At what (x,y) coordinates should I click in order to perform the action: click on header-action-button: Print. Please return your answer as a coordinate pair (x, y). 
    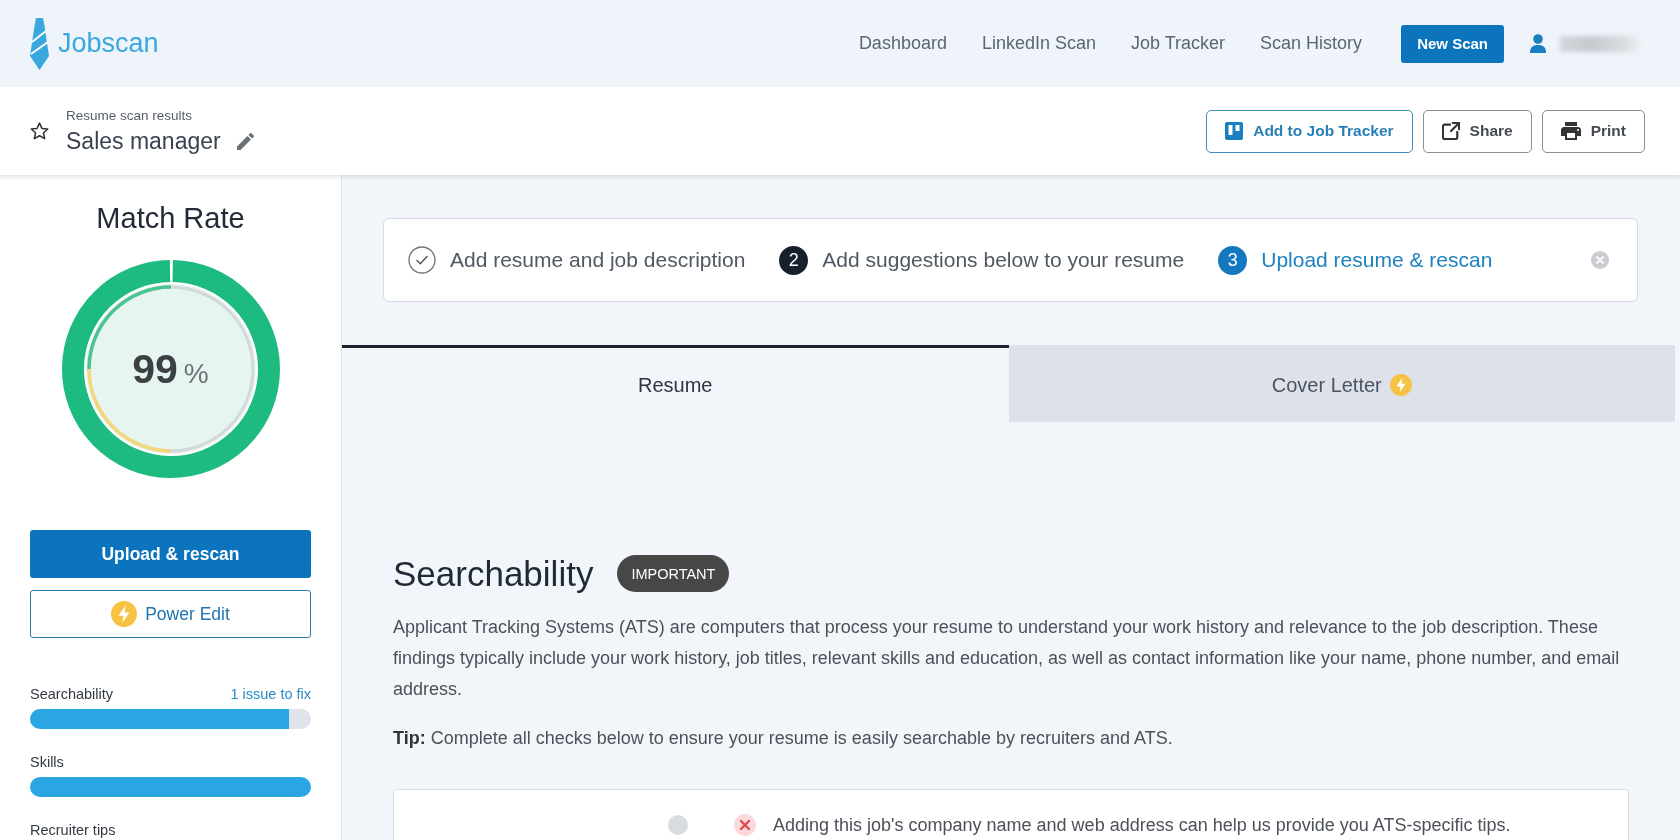
    Looking at the image, I should click on (1593, 131).